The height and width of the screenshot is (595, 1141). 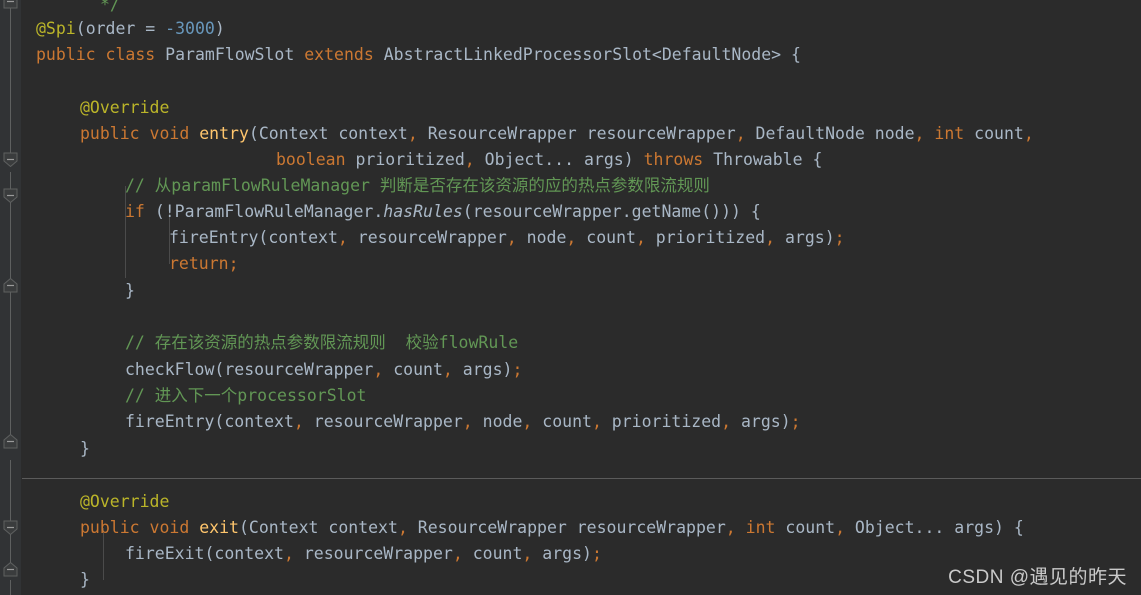 I want to click on code-line: // 存在该资源的热点参数限流规则 校验flowRule, so click(x=321, y=343).